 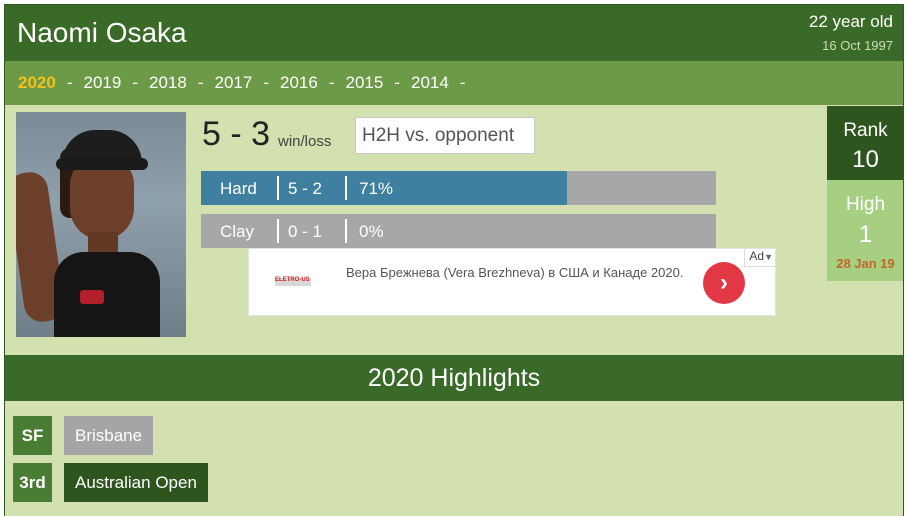 I want to click on ad-badge: Ad▼, so click(x=759, y=258).